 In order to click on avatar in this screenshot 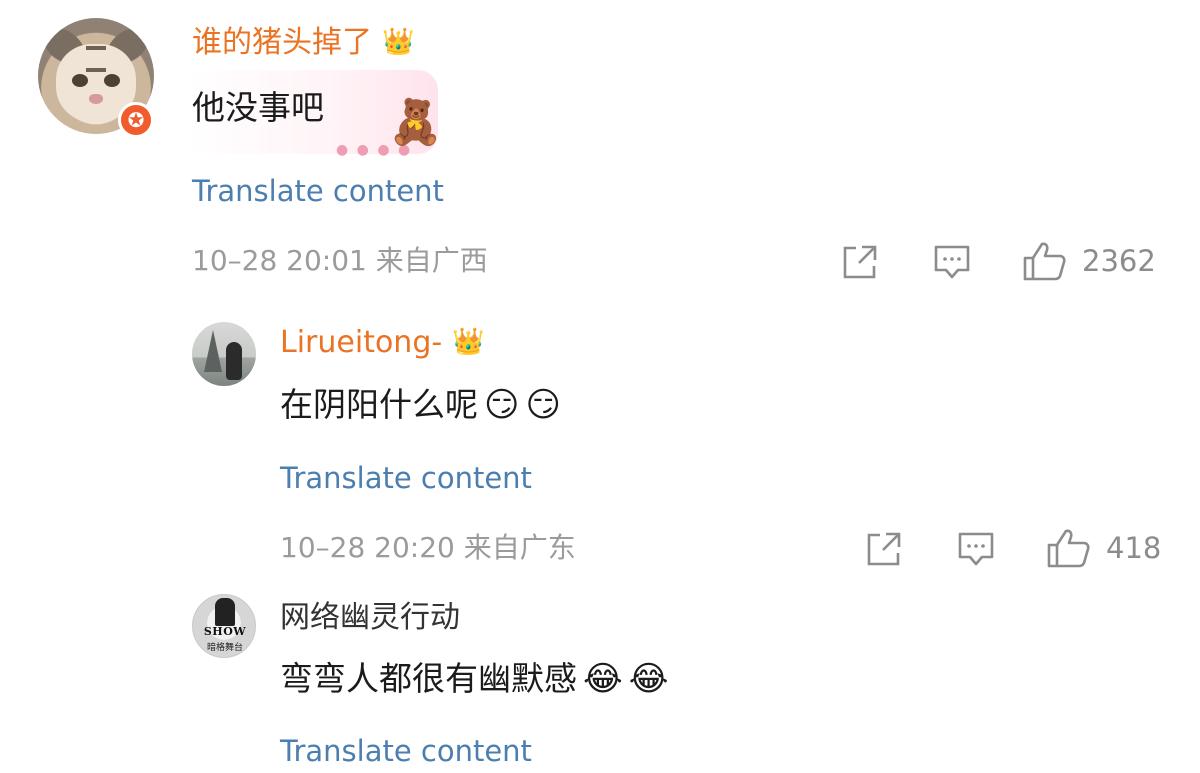, I will do `click(224, 354)`.